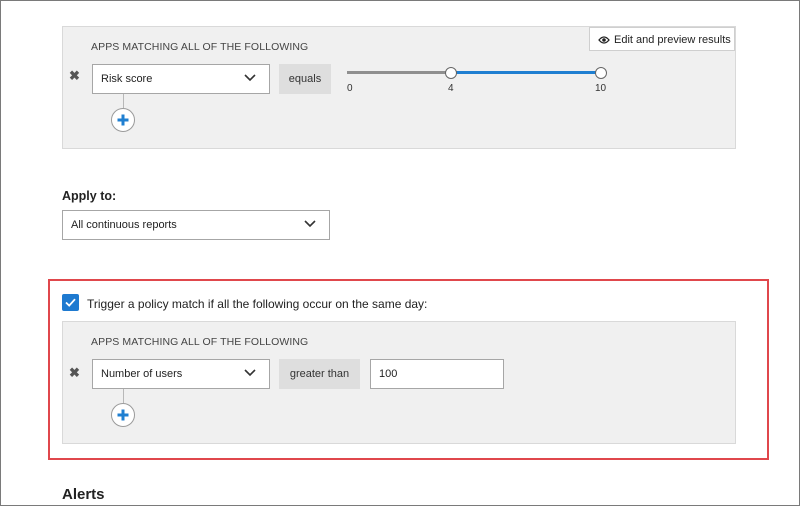 This screenshot has width=800, height=506. Describe the element at coordinates (124, 225) in the screenshot. I see `apply-to-value: All continuous reports` at that location.